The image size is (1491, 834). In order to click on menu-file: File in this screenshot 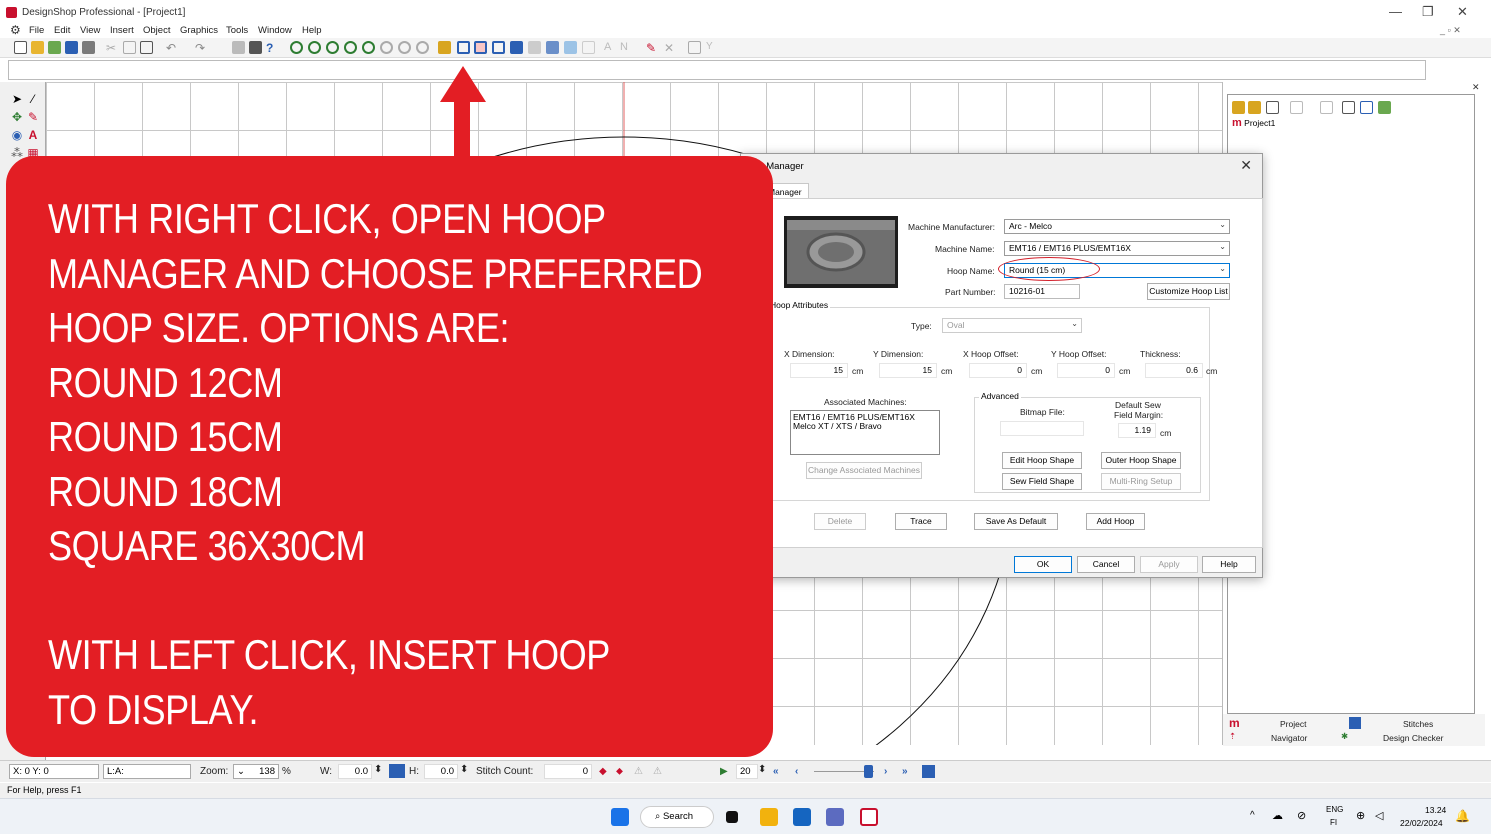, I will do `click(36, 30)`.